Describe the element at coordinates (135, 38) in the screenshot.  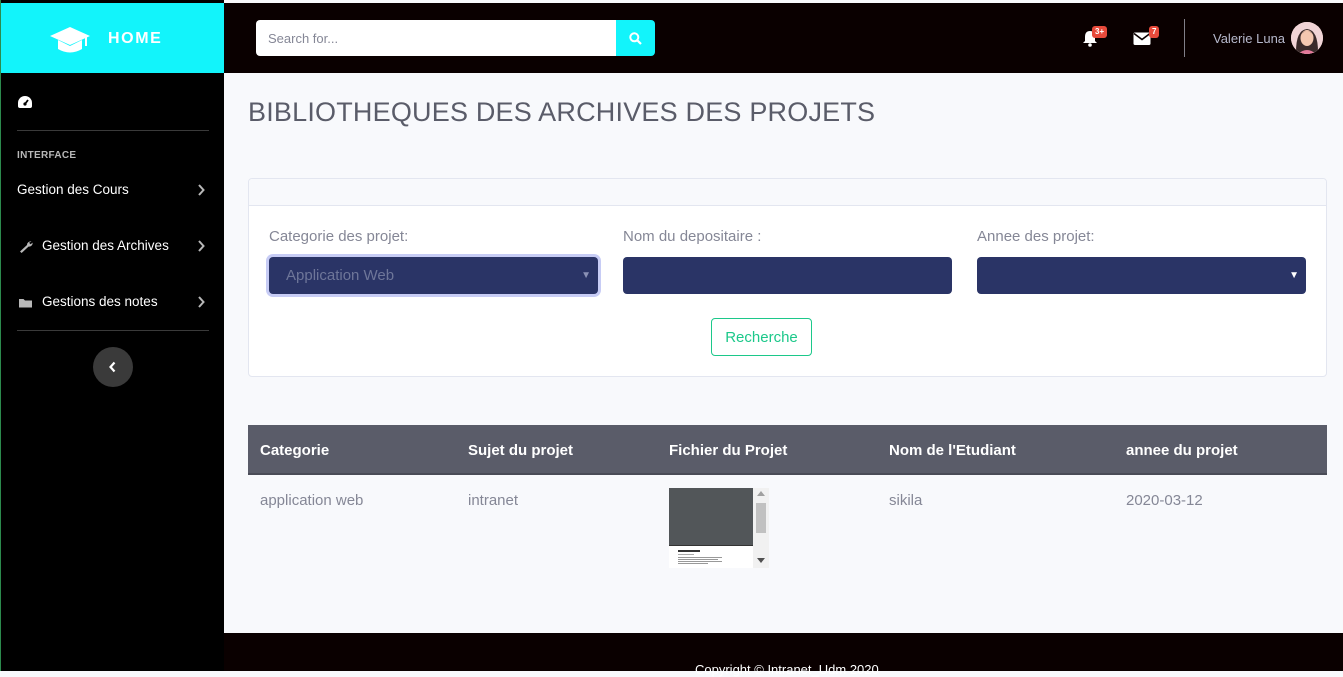
I see `brand-text: HOME` at that location.